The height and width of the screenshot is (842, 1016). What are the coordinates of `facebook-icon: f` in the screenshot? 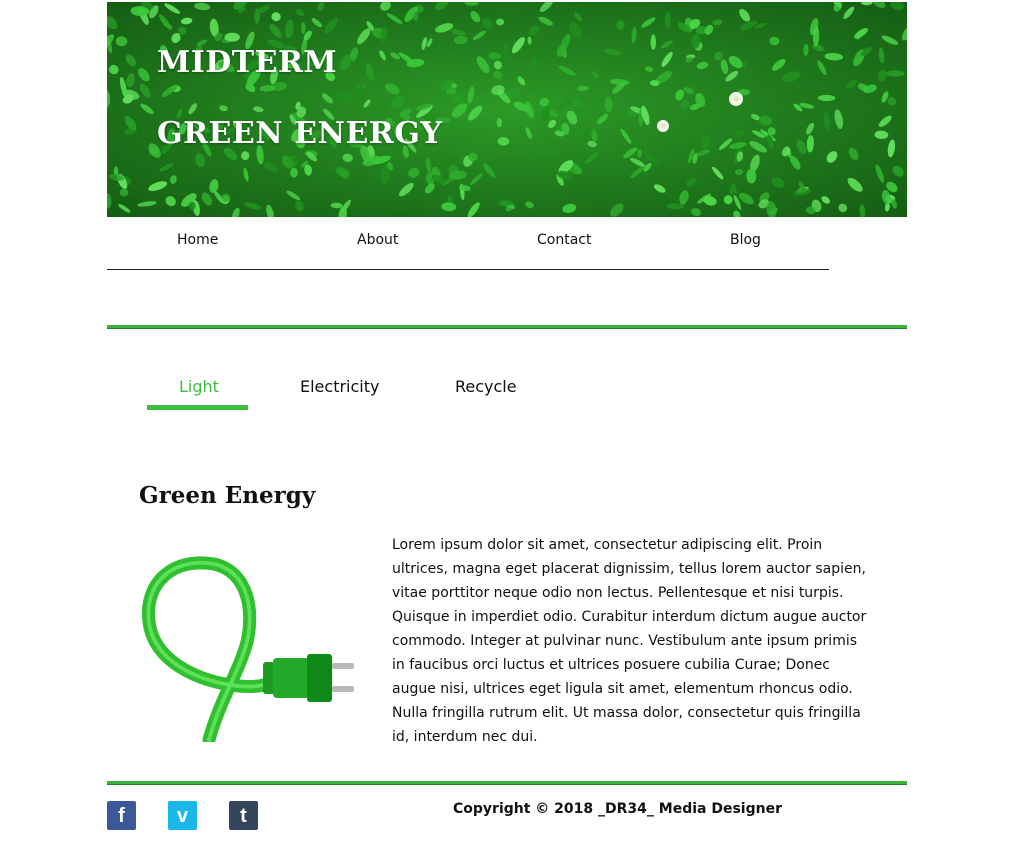 It's located at (121, 815).